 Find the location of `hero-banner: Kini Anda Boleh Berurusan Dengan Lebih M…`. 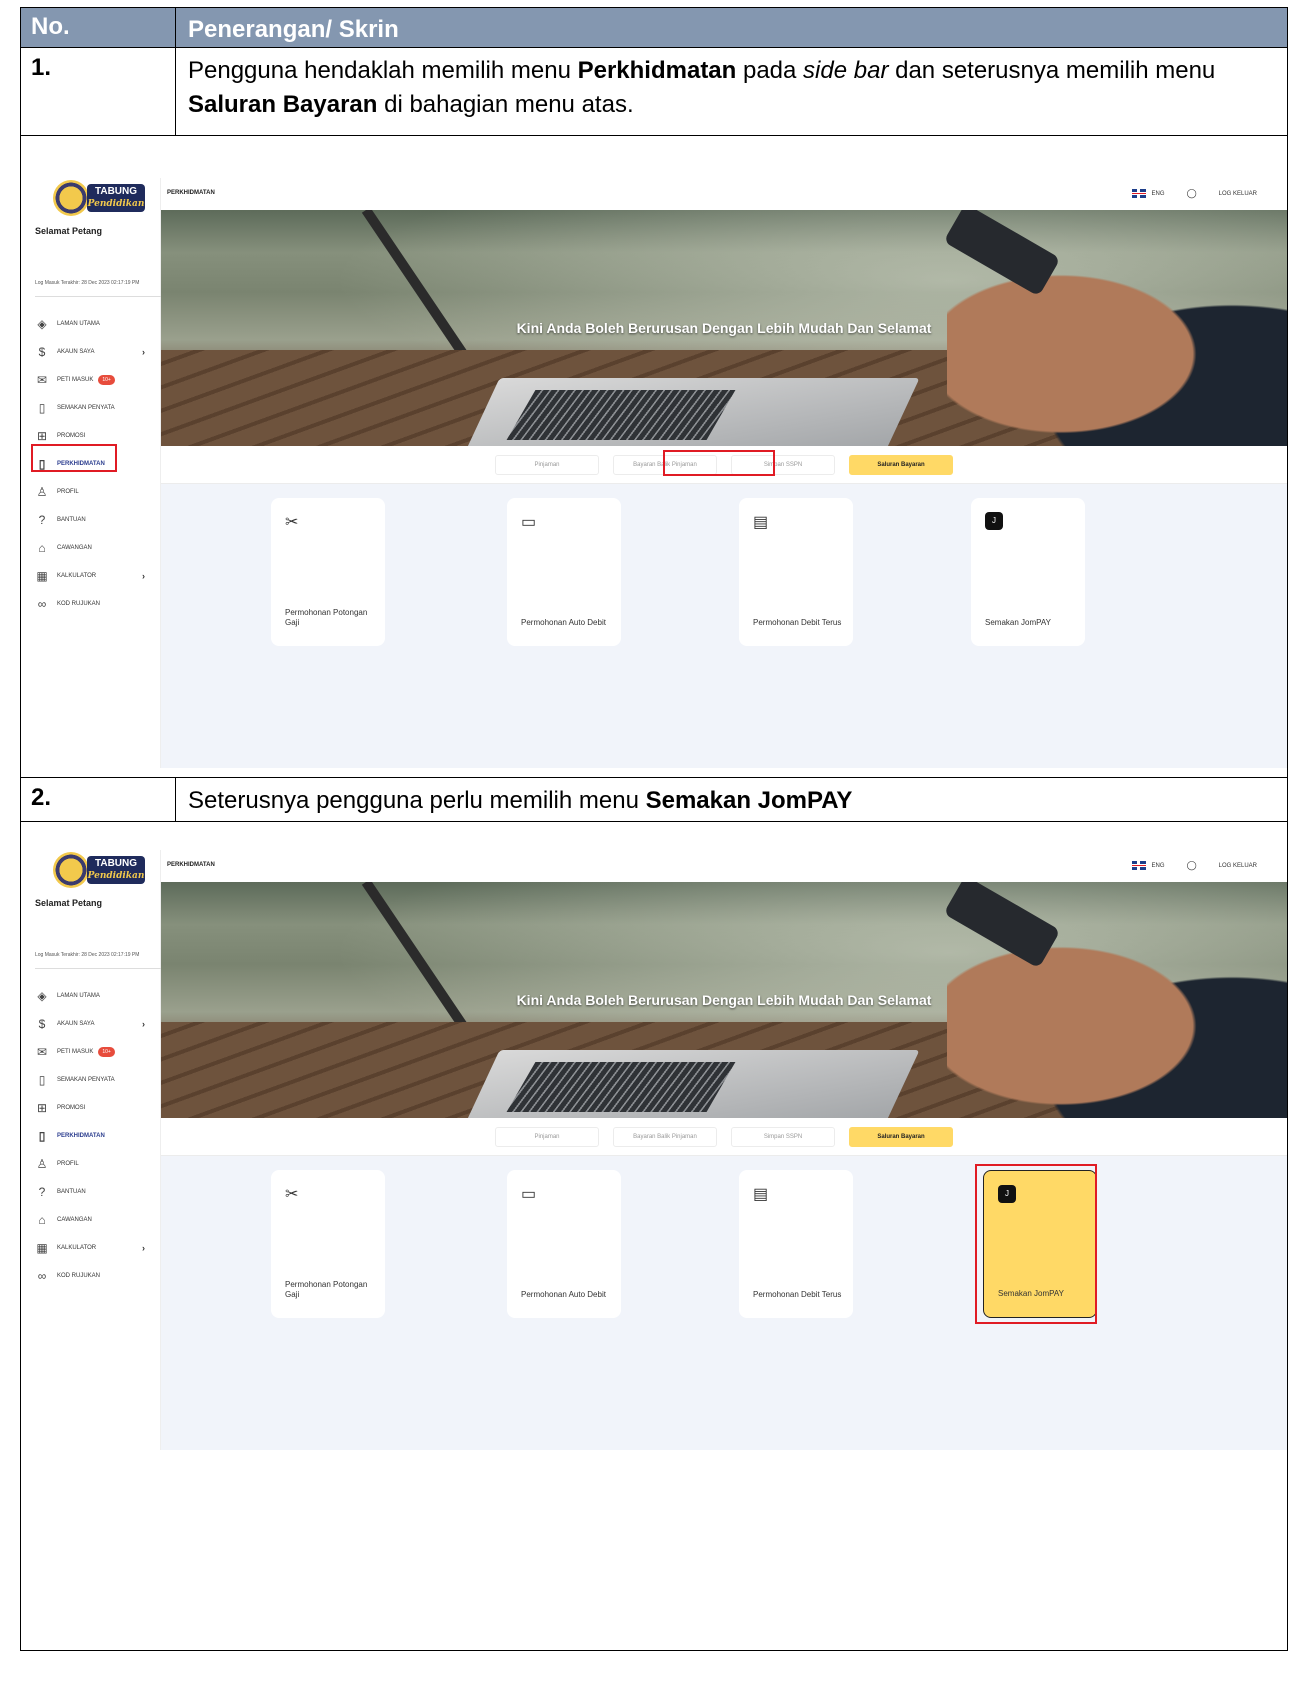

hero-banner: Kini Anda Boleh Berurusan Dengan Lebih M… is located at coordinates (724, 328).